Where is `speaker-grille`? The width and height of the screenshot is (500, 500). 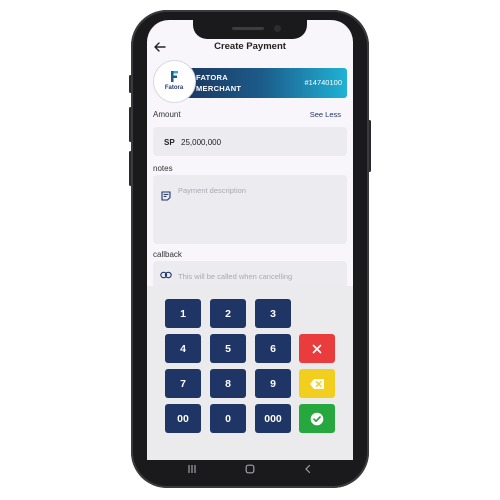
speaker-grille is located at coordinates (248, 28).